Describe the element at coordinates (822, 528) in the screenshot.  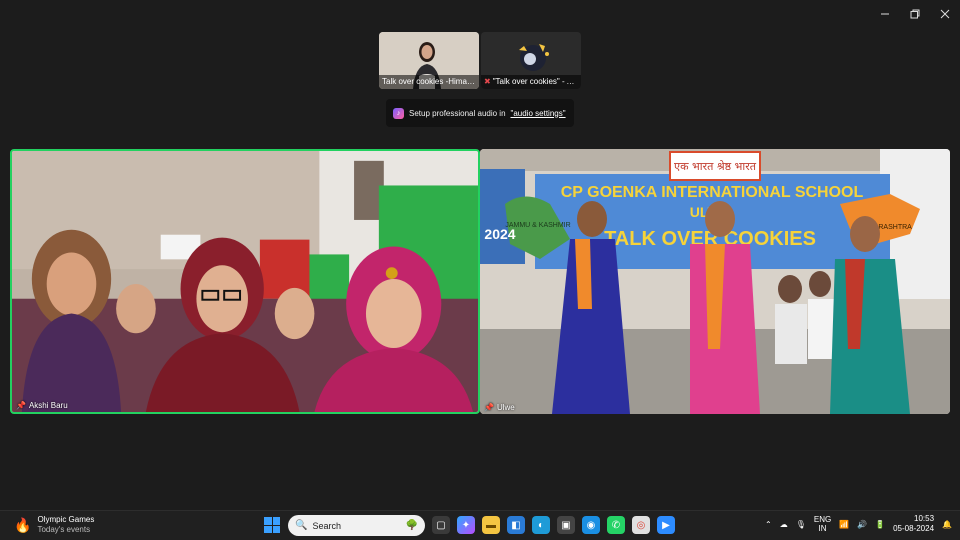
I see `language-region: IN` at that location.